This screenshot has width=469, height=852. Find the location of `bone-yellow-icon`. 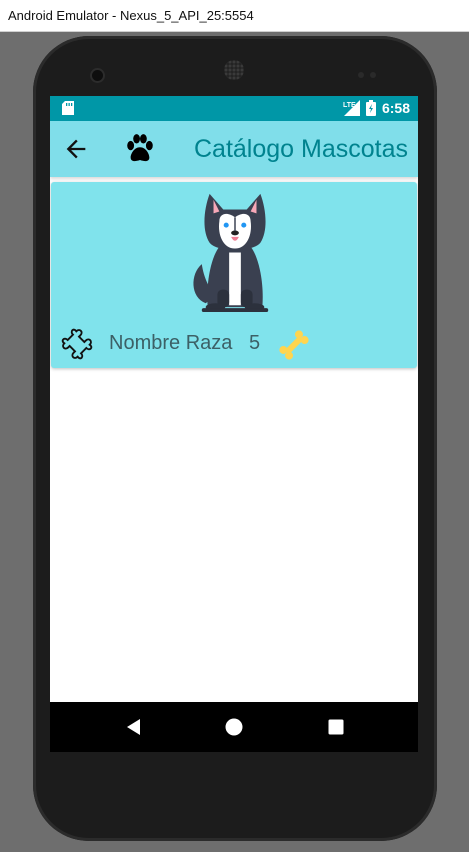

bone-yellow-icon is located at coordinates (294, 345).